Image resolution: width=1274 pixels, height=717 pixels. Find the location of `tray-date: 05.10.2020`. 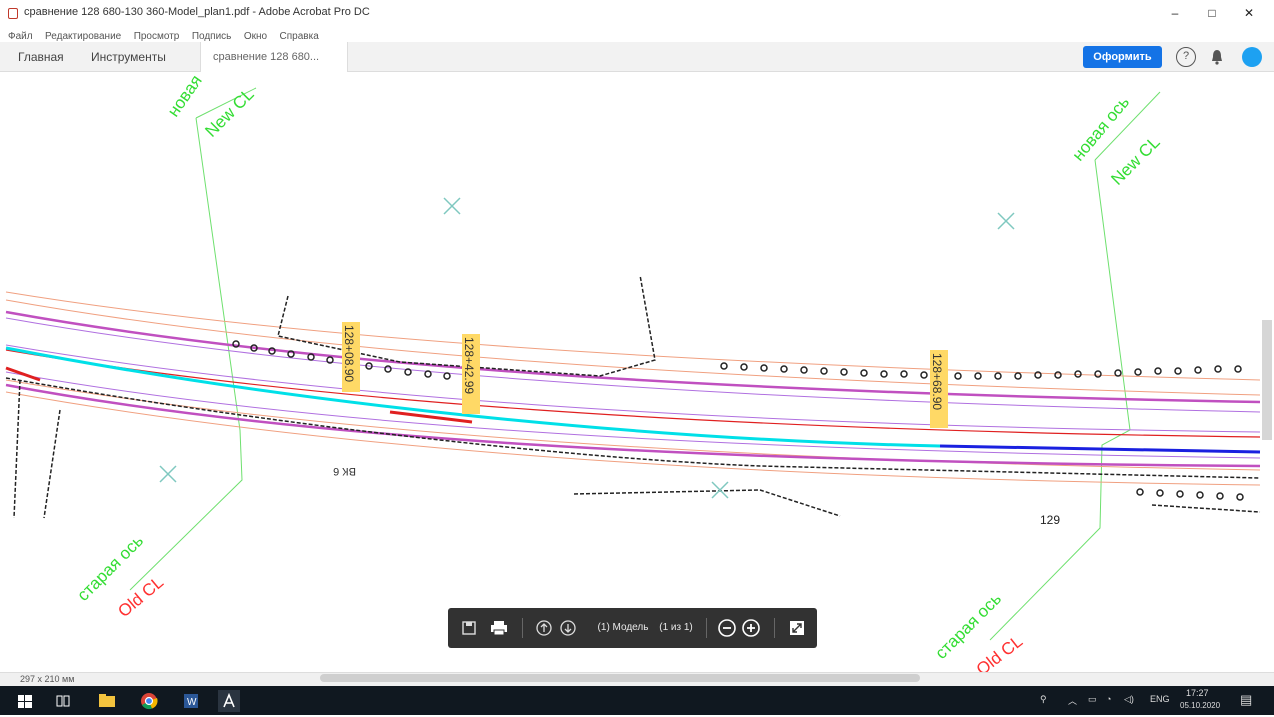

tray-date: 05.10.2020 is located at coordinates (1200, 705).